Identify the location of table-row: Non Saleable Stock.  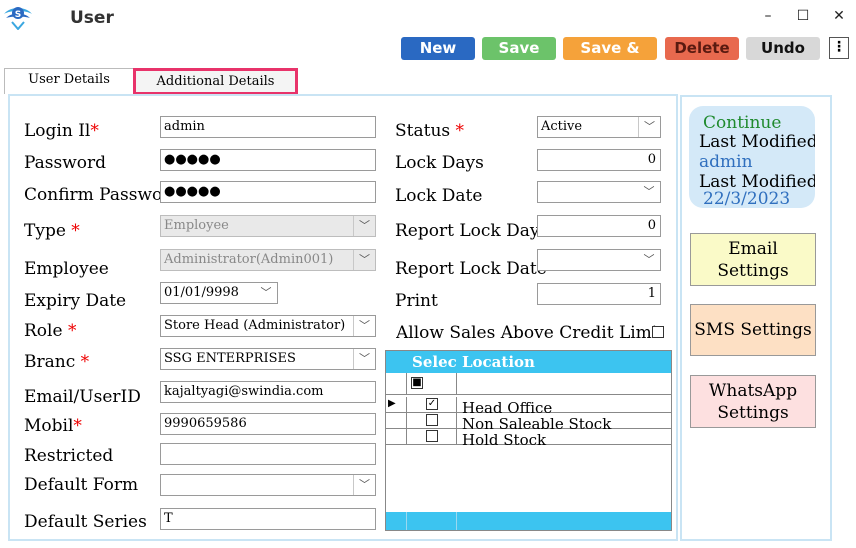
(528, 423).